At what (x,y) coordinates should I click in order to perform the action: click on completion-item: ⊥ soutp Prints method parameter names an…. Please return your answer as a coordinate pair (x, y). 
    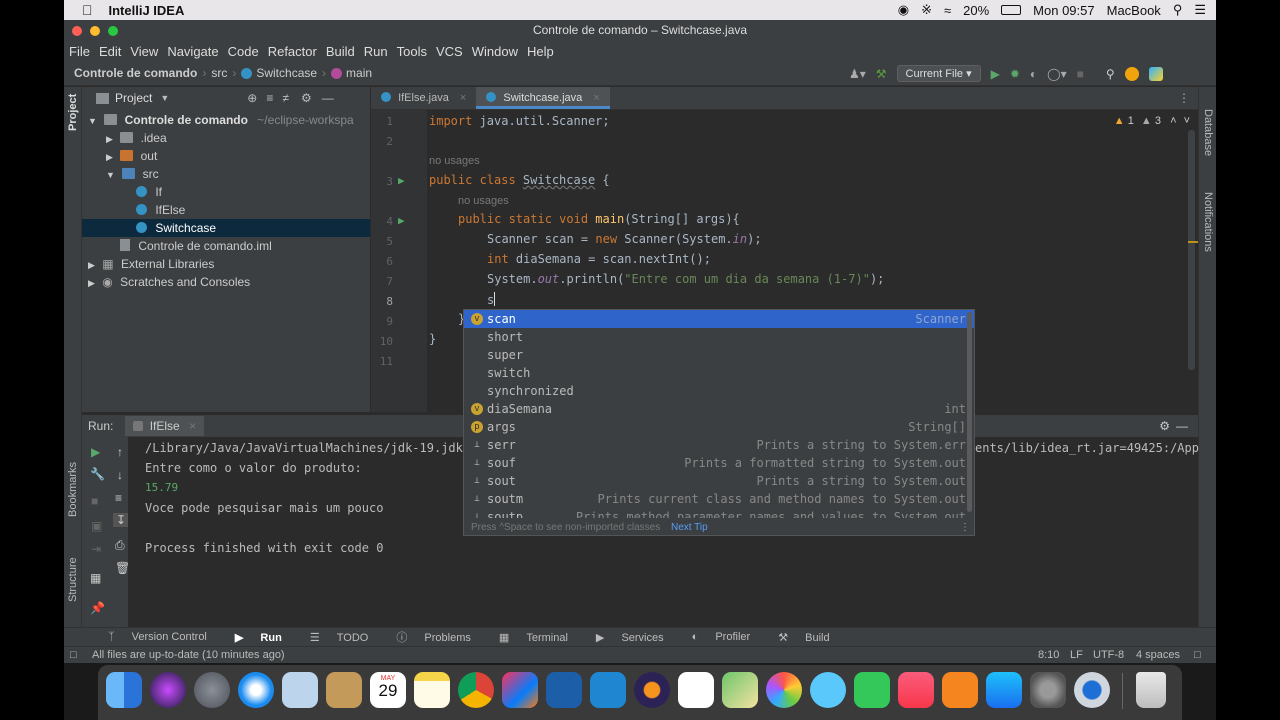
    Looking at the image, I should click on (719, 513).